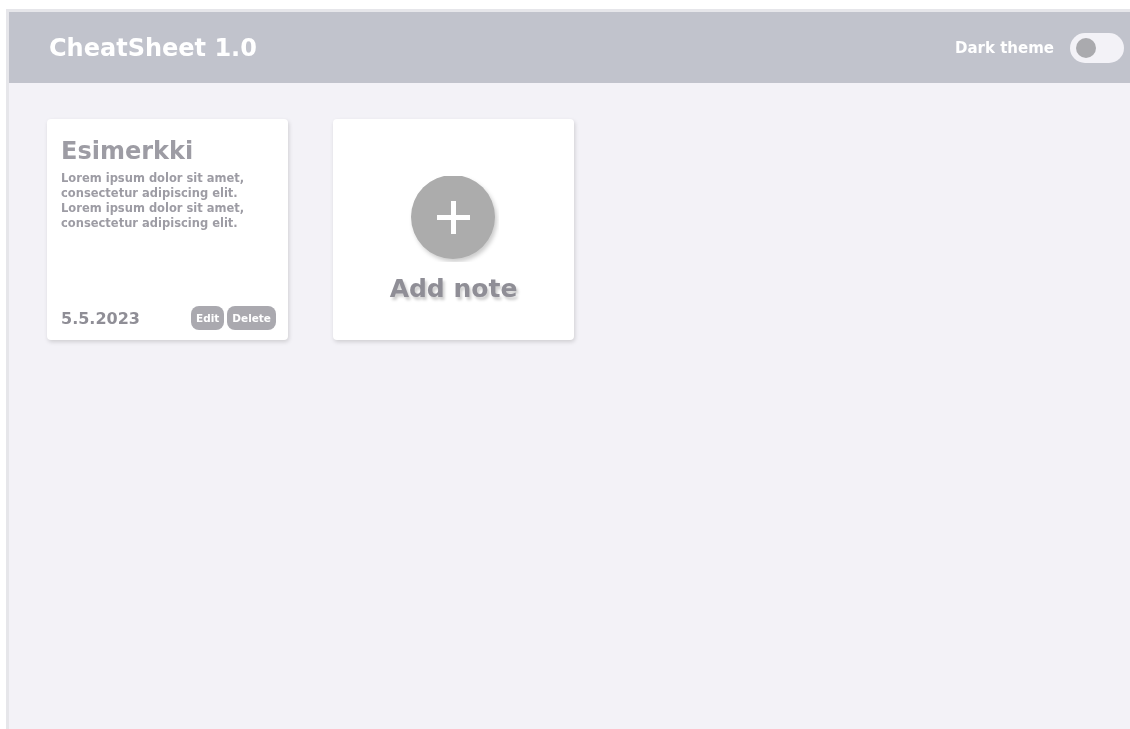 This screenshot has height=729, width=1130. I want to click on toggle-label: Dark theme, so click(1004, 47).